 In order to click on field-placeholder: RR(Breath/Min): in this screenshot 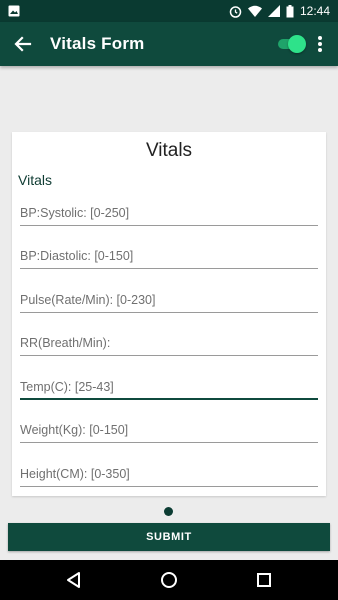, I will do `click(65, 343)`.